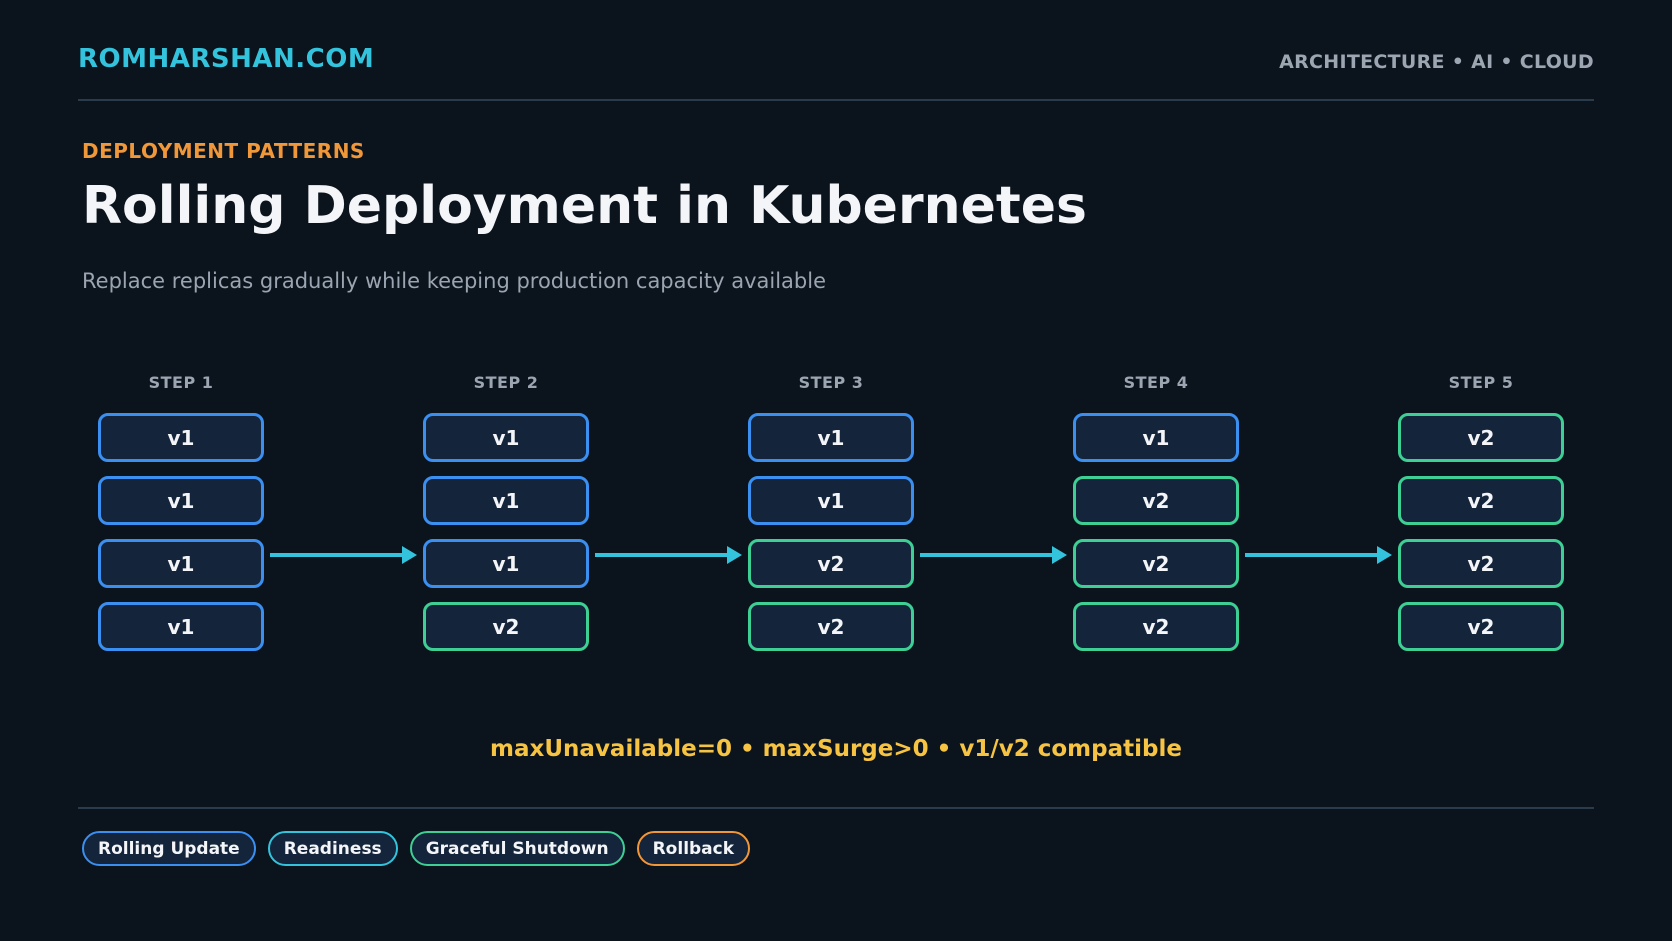 The height and width of the screenshot is (941, 1672). I want to click on header-divider, so click(836, 100).